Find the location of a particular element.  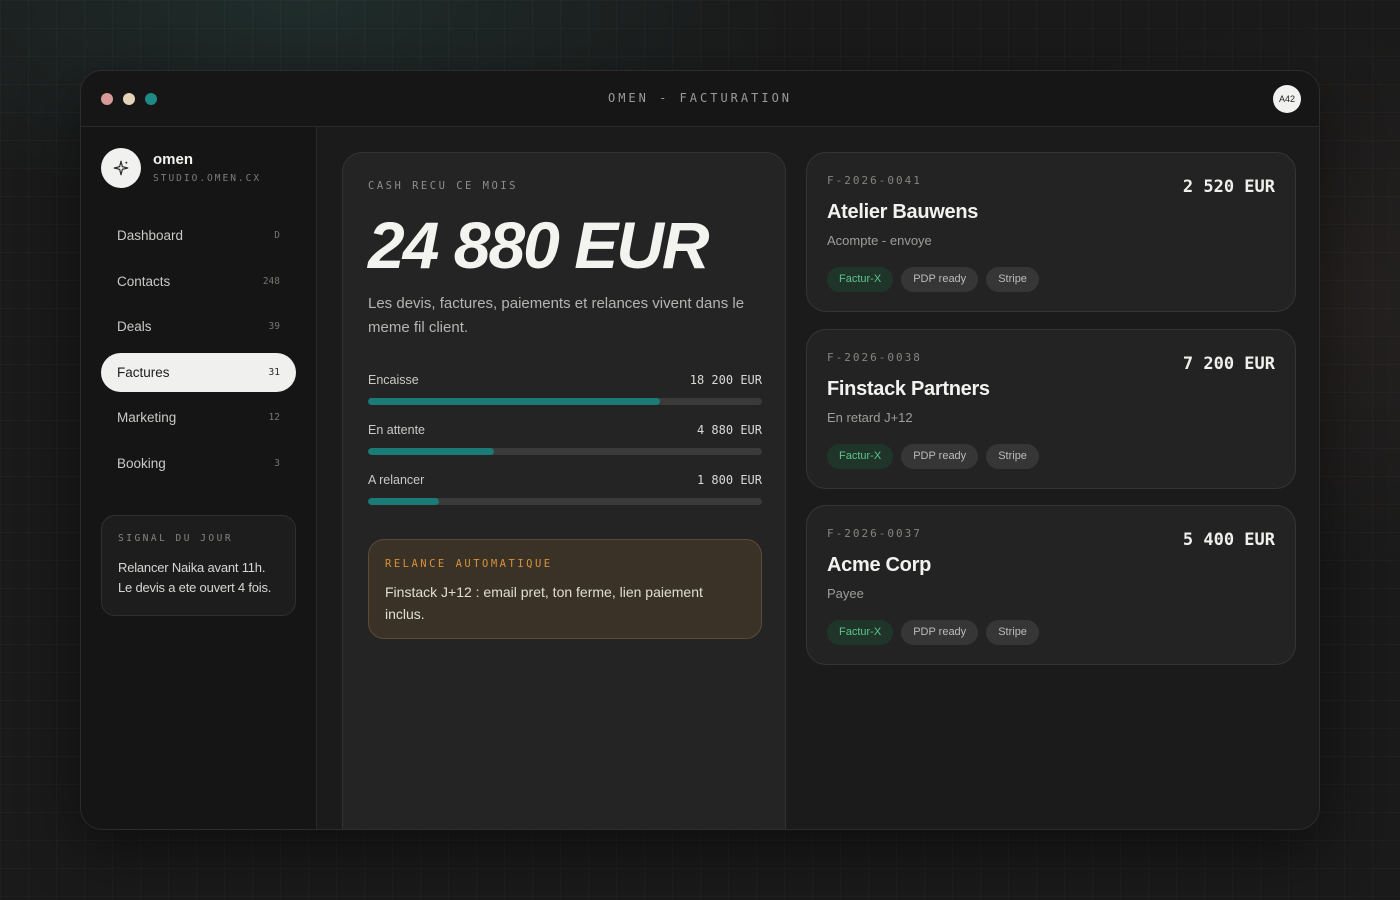

sidebar-item-label: Factures is located at coordinates (143, 372).